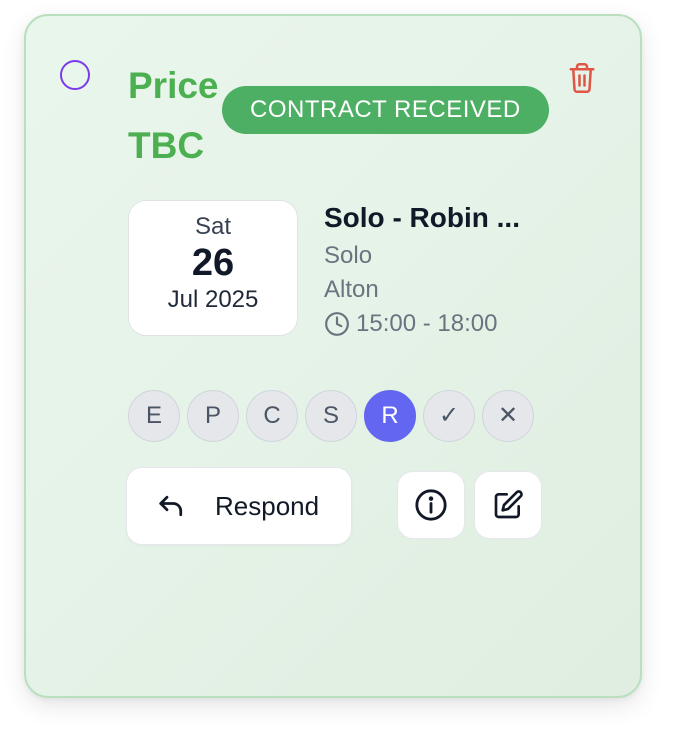  Describe the element at coordinates (213, 263) in the screenshot. I see `date-day: 26` at that location.